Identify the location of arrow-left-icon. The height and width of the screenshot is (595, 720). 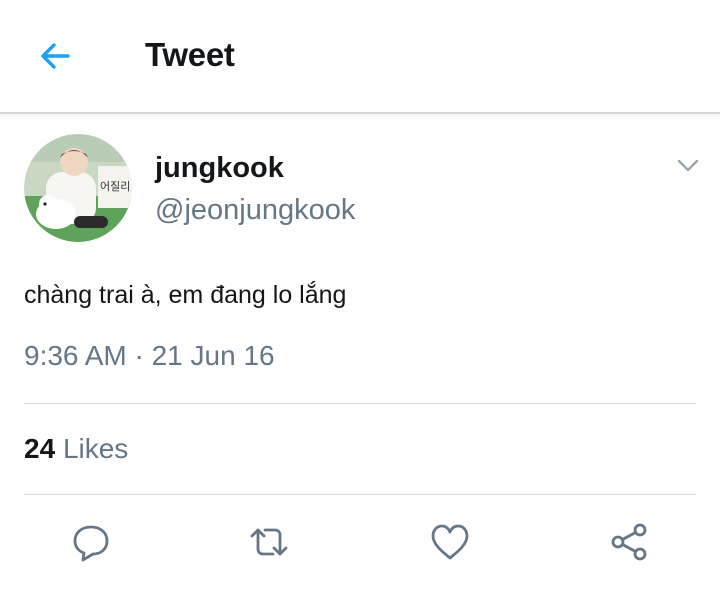
(55, 56).